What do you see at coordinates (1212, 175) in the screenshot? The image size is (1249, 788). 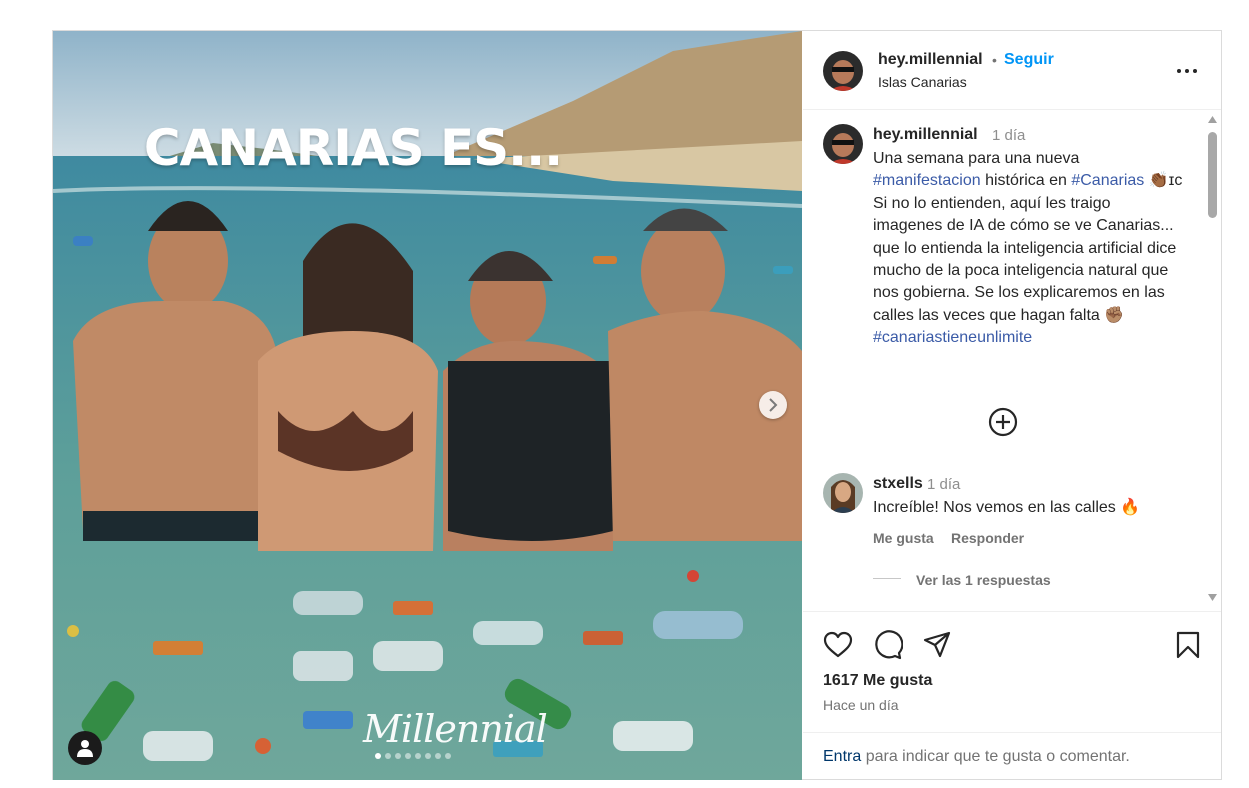 I see `scrollbar-thumb` at bounding box center [1212, 175].